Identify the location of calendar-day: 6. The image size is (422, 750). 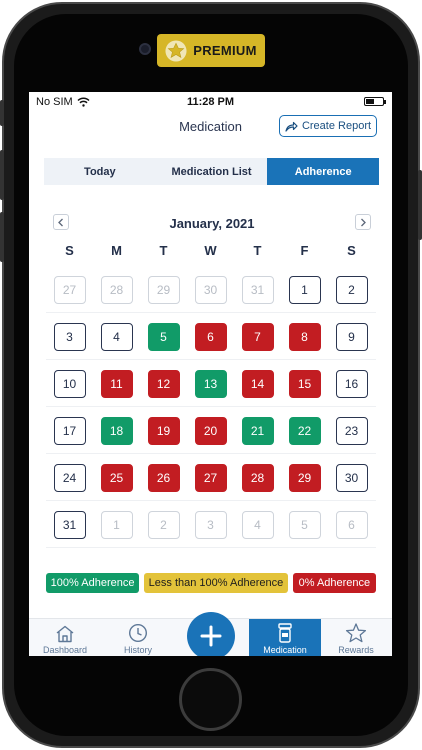
(210, 336).